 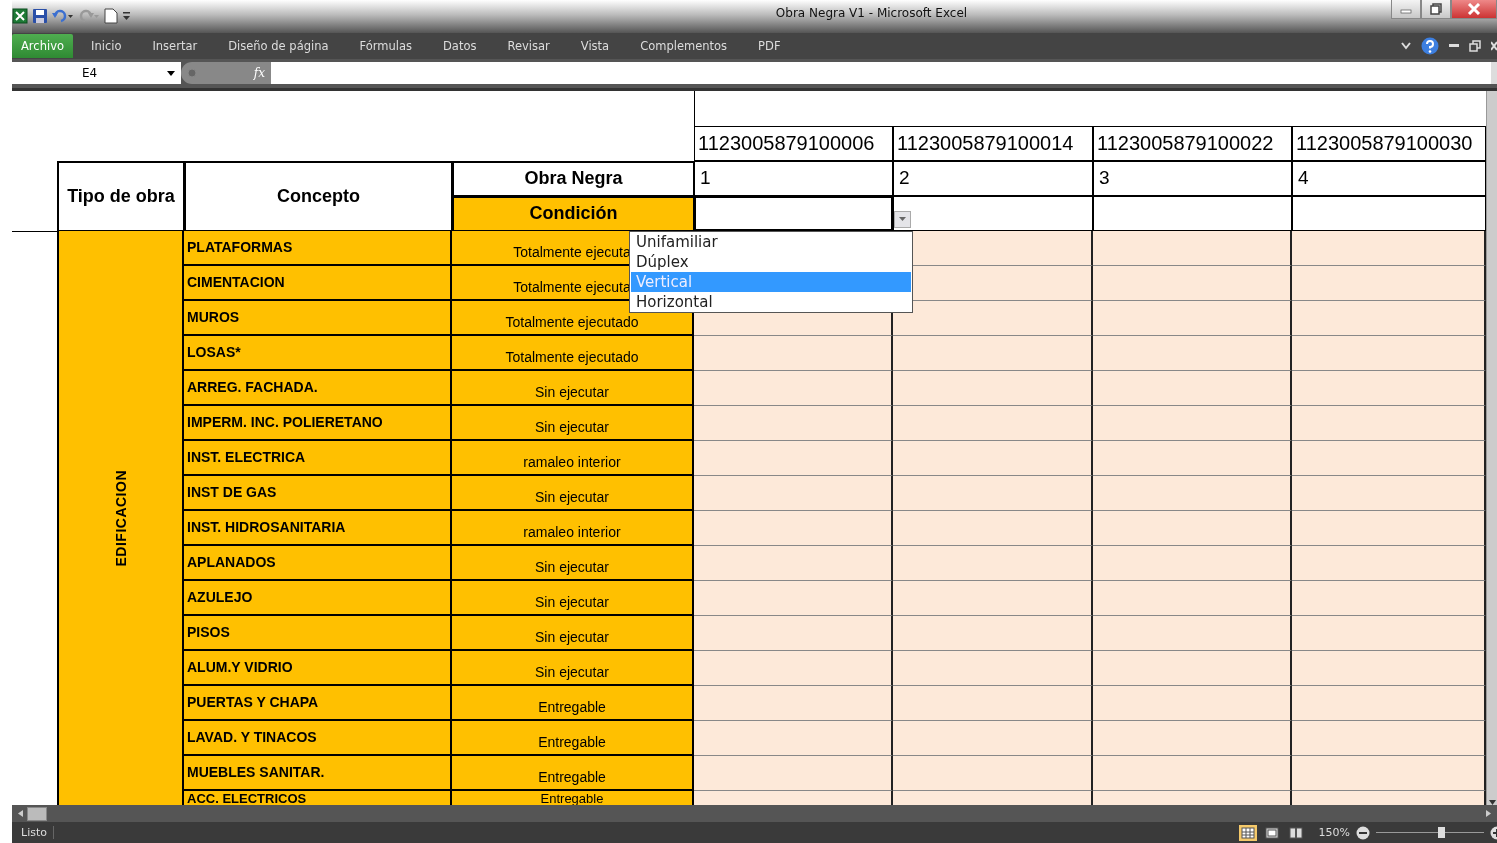 What do you see at coordinates (1454, 46) in the screenshot?
I see `minimize-icon` at bounding box center [1454, 46].